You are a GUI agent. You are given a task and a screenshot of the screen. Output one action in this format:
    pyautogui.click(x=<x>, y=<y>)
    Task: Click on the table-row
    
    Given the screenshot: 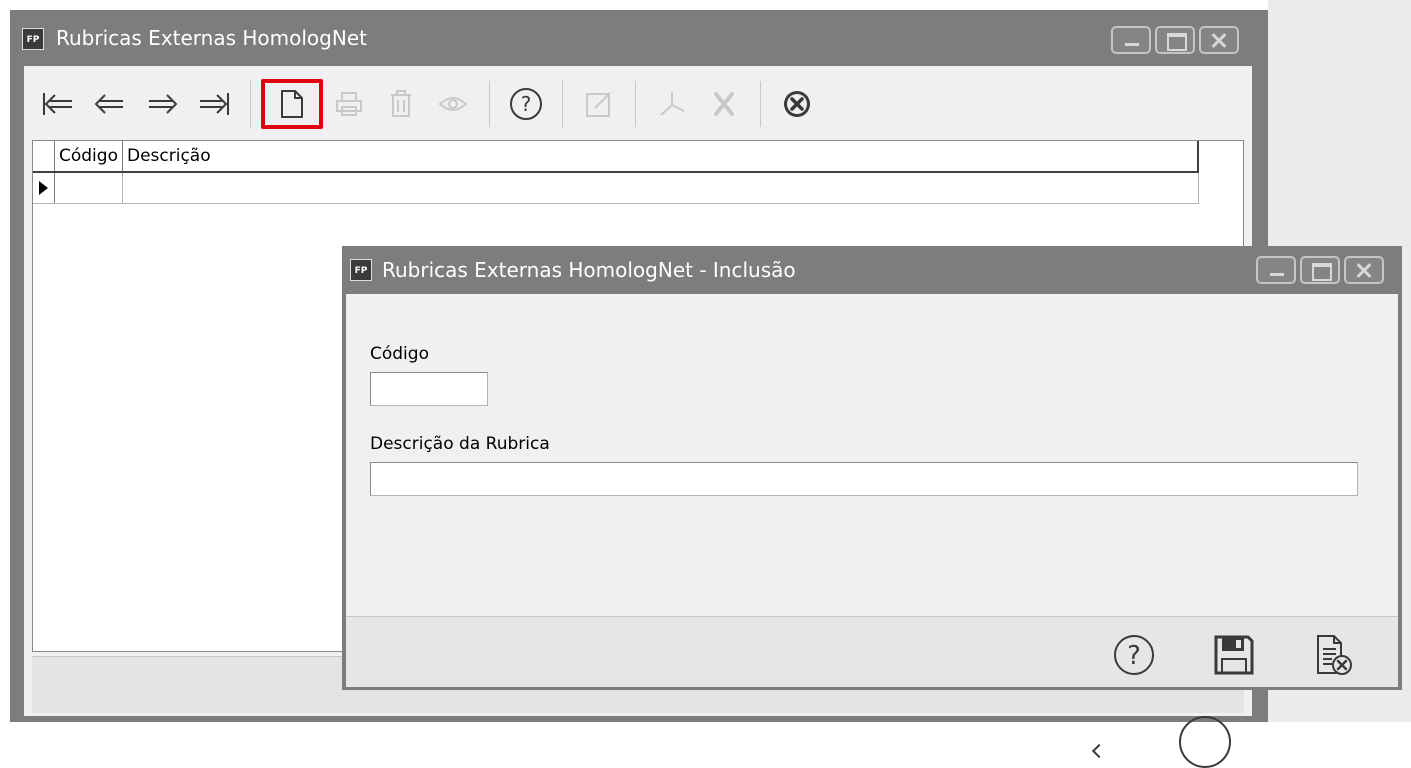 What is the action you would take?
    pyautogui.click(x=616, y=188)
    